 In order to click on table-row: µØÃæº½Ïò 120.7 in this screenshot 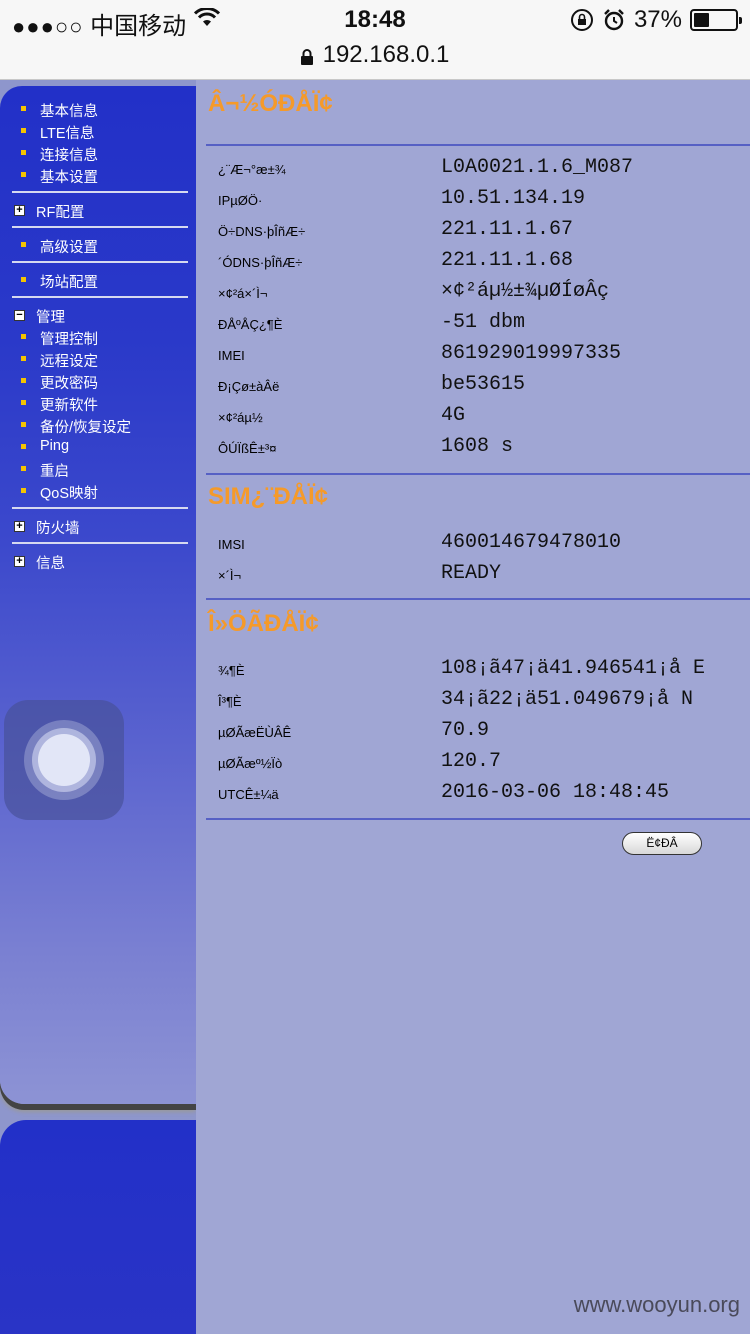, I will do `click(473, 763)`.